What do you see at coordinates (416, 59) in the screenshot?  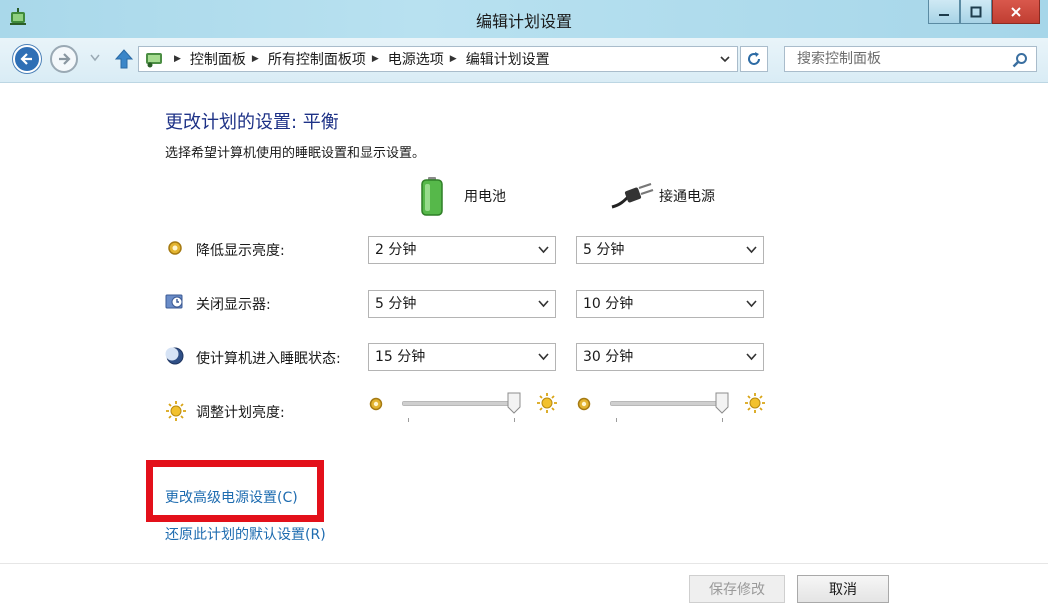 I see `breadcrumb-power-options: 电源选项` at bounding box center [416, 59].